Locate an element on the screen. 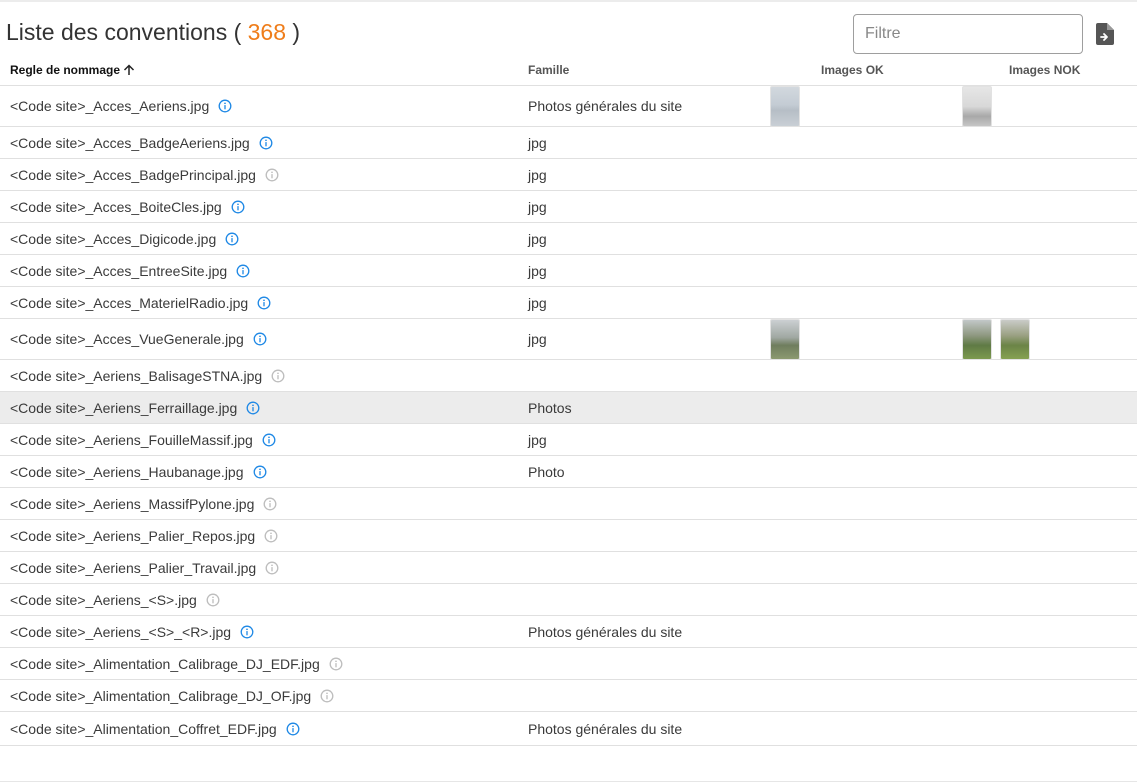  cell-regle-de-nommage: <Code site>_Aeriens_MassifPylone.jpg is located at coordinates (143, 503).